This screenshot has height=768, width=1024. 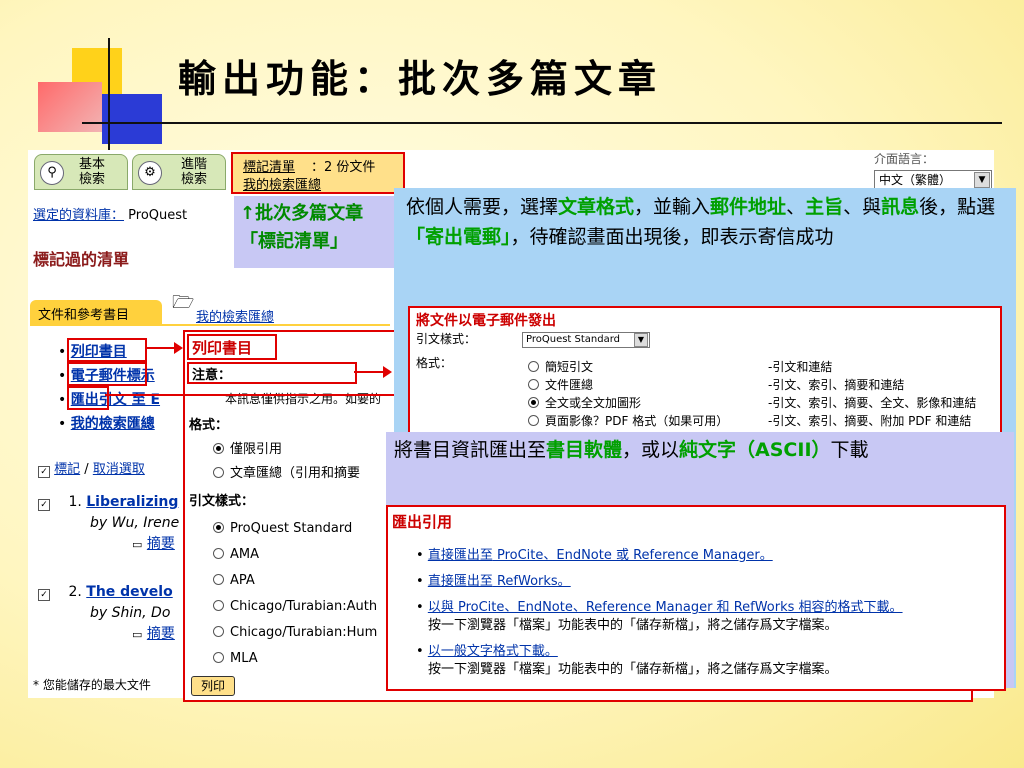 I want to click on email-option-1: 簡短引文 -引文和連結, so click(x=763, y=367).